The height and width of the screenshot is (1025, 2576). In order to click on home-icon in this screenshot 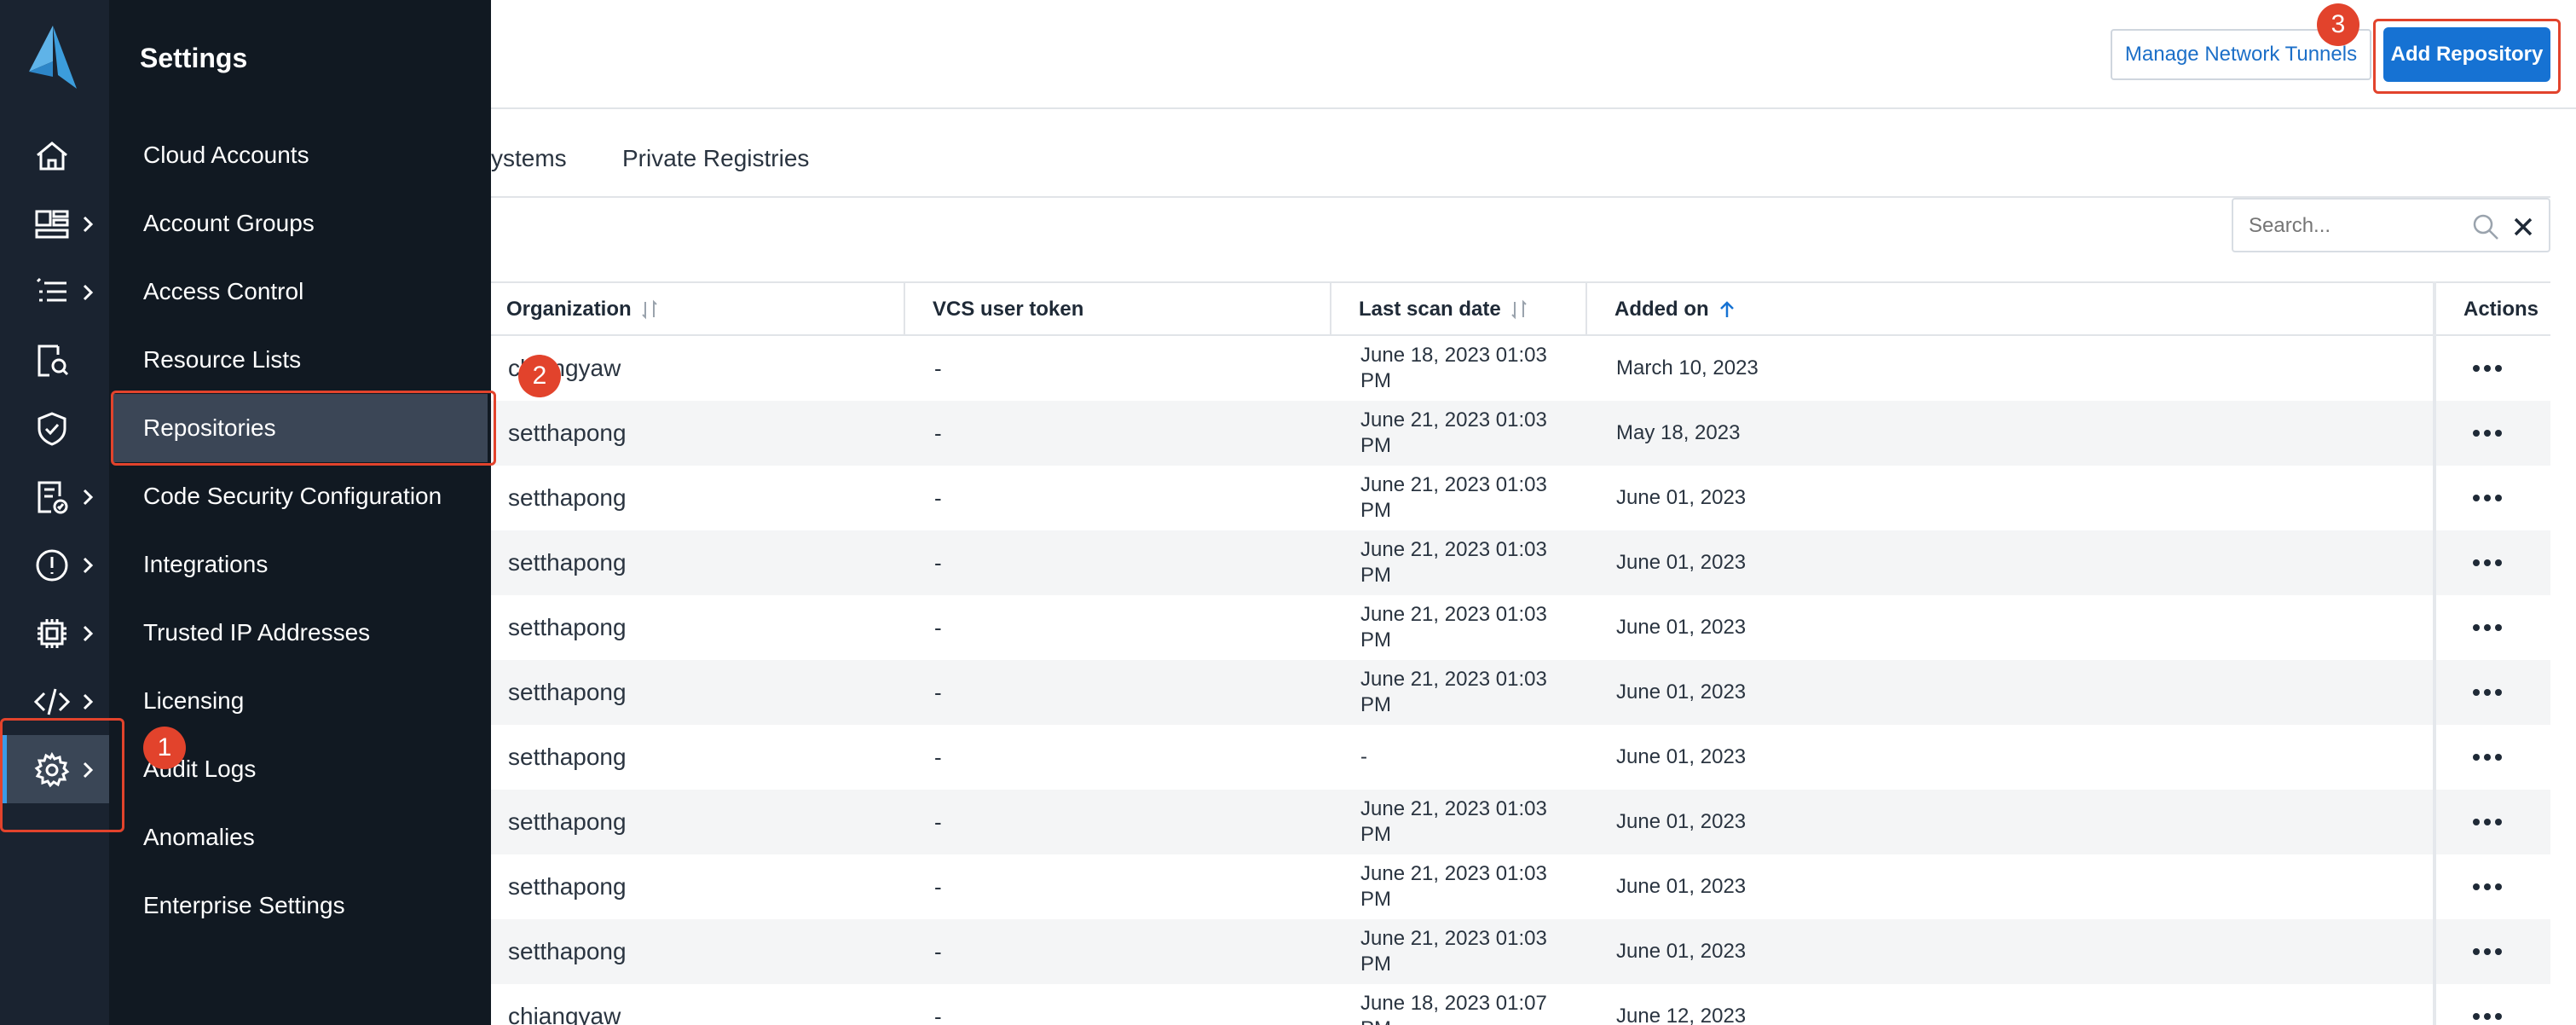, I will do `click(52, 156)`.